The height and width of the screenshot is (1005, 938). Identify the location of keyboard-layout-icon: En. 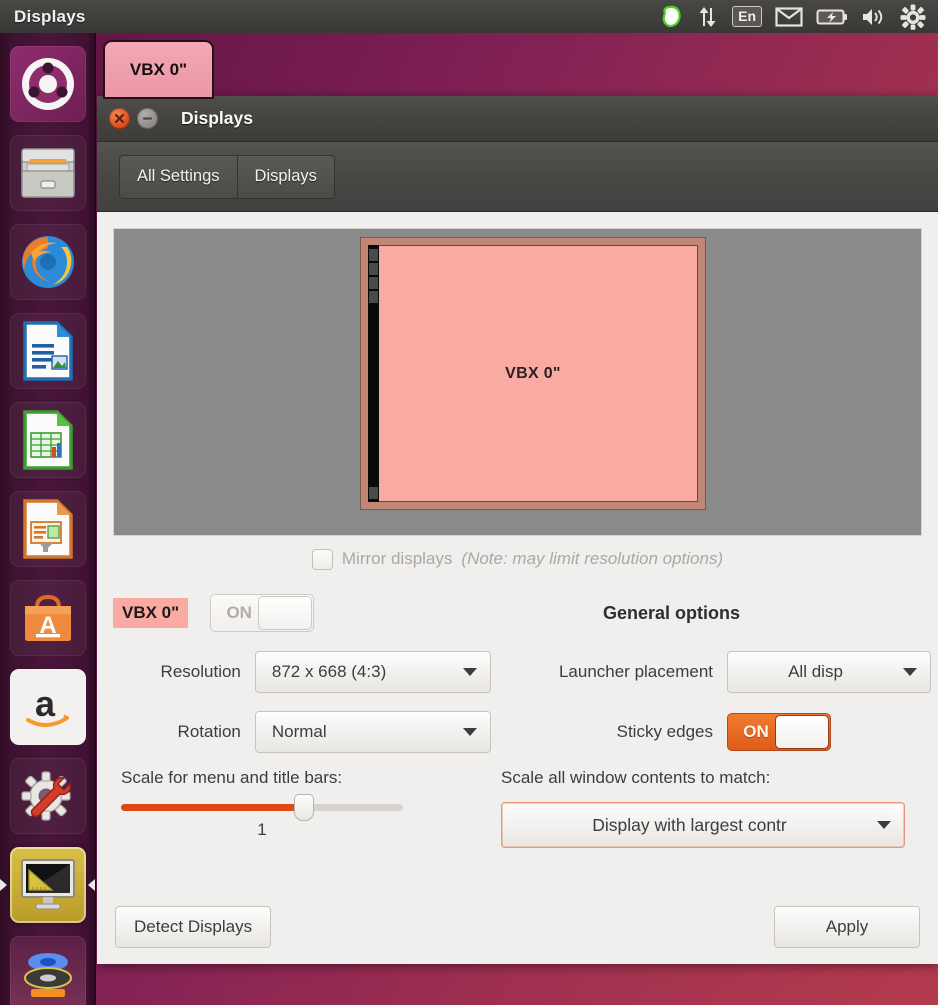
(747, 17).